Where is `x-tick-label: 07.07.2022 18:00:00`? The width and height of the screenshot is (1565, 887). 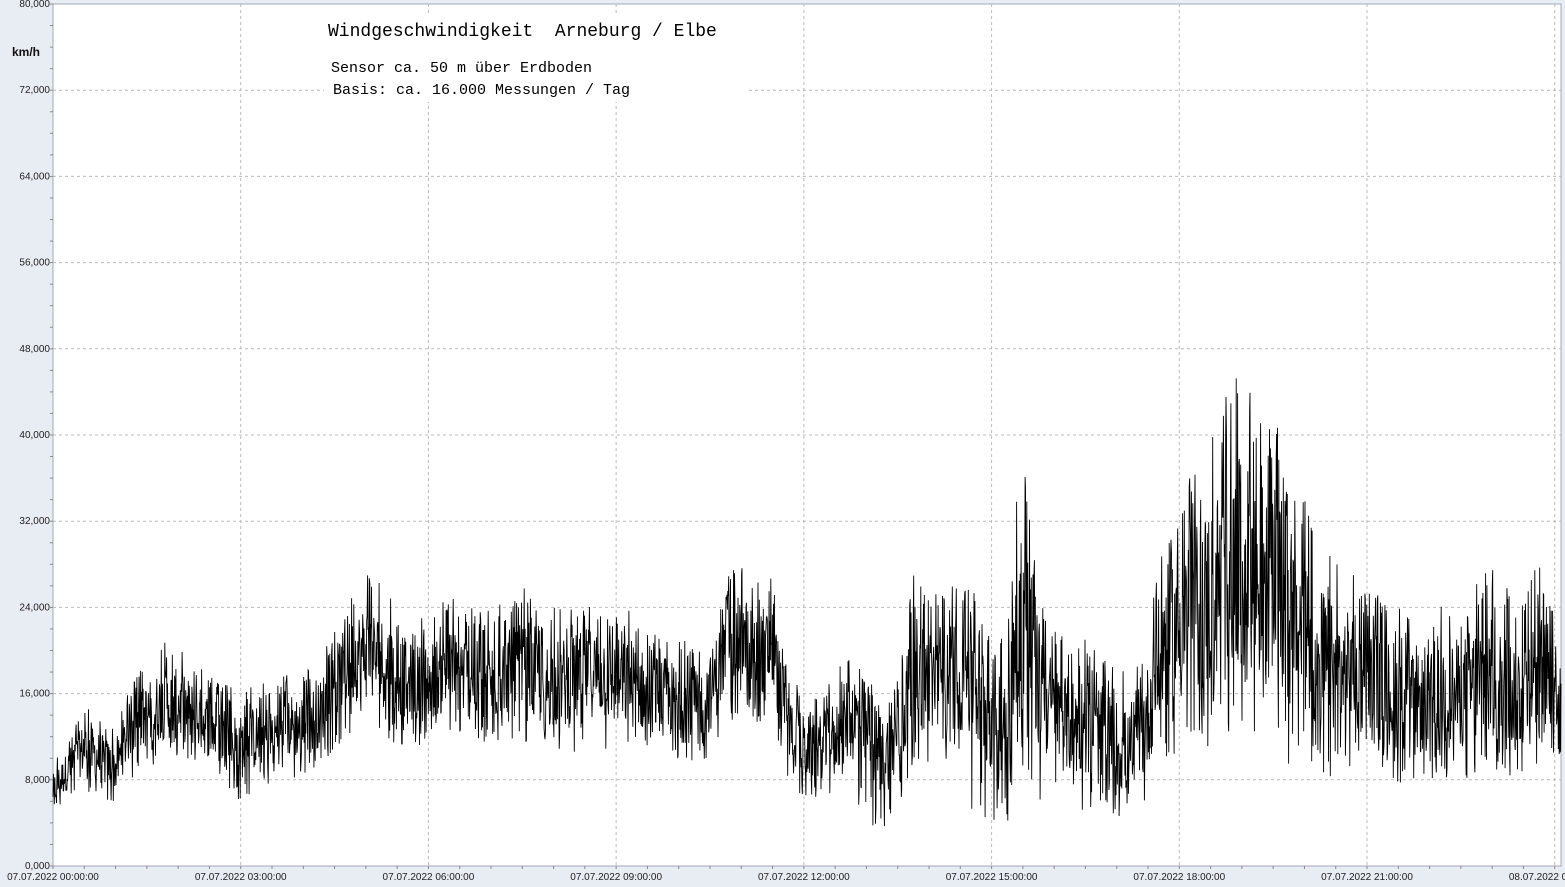
x-tick-label: 07.07.2022 18:00:00 is located at coordinates (1179, 877).